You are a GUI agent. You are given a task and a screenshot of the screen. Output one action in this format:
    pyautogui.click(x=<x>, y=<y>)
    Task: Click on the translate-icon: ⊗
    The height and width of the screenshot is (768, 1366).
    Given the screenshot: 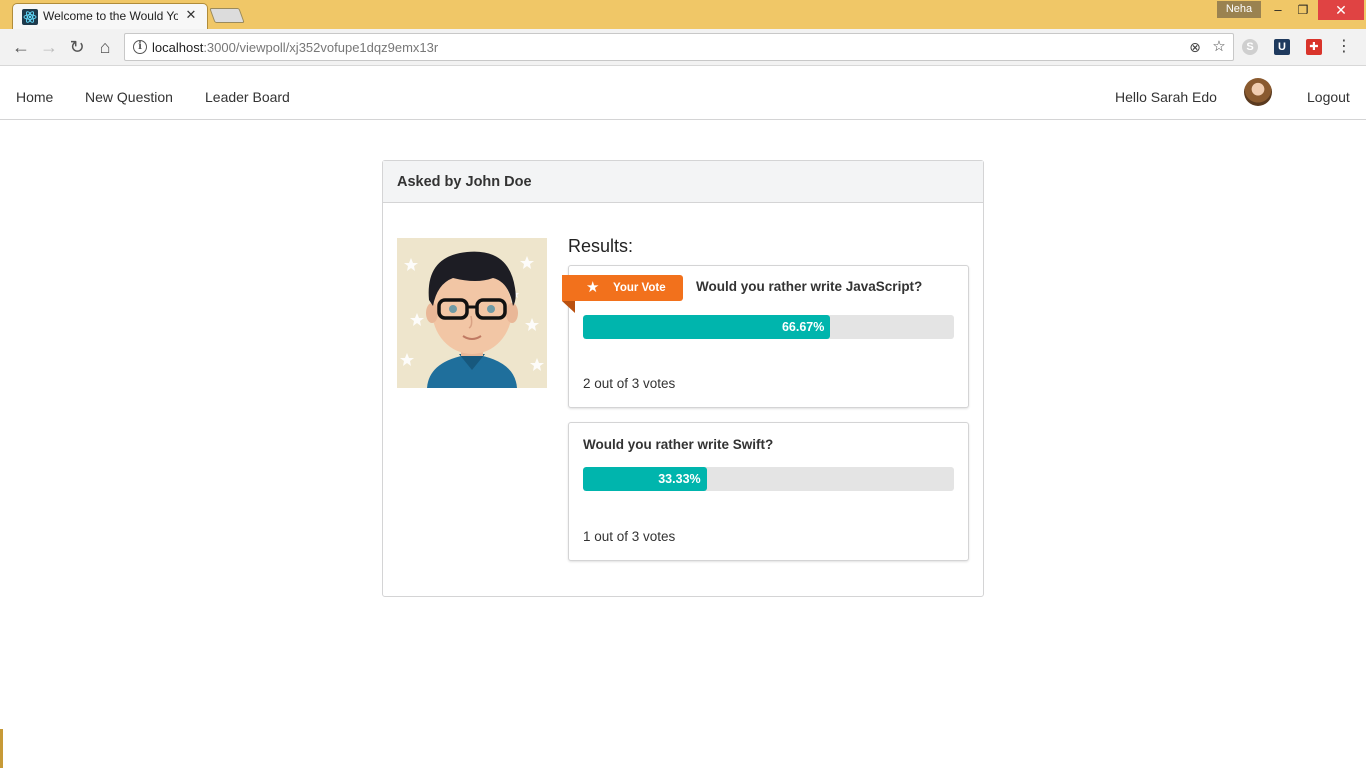 What is the action you would take?
    pyautogui.click(x=1195, y=47)
    